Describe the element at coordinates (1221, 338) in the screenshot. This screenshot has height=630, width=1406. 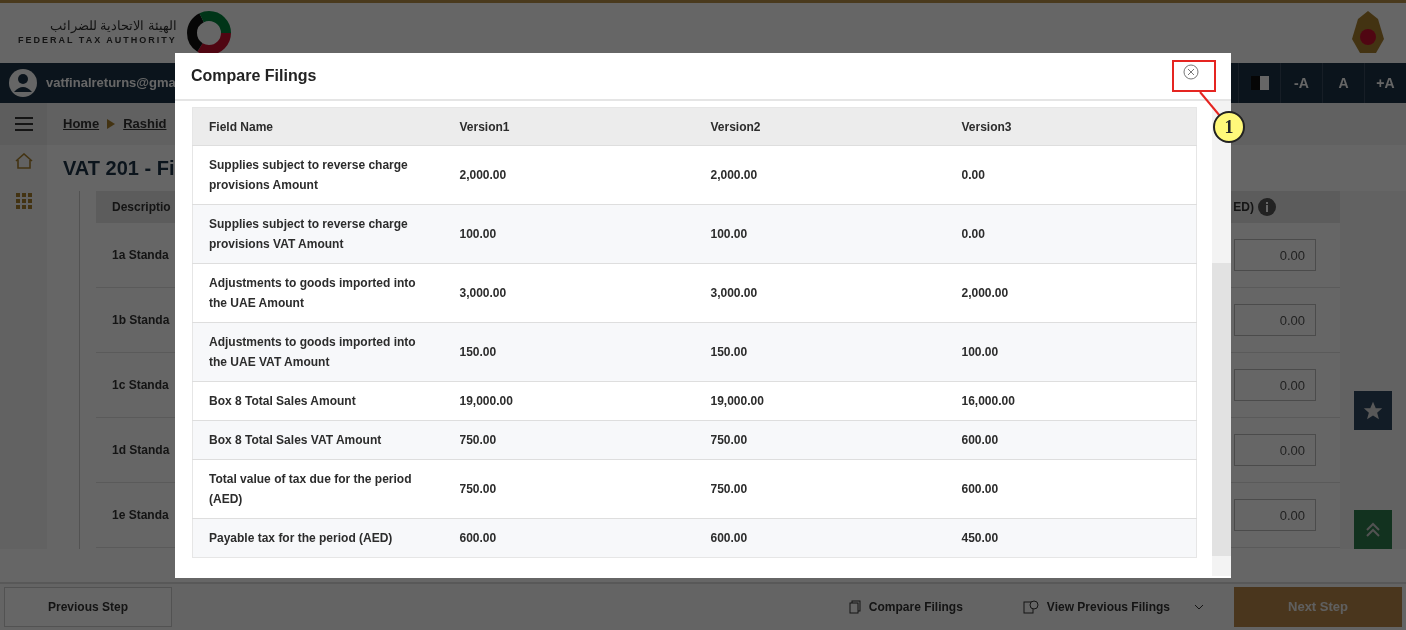
I see `scrollbar` at that location.